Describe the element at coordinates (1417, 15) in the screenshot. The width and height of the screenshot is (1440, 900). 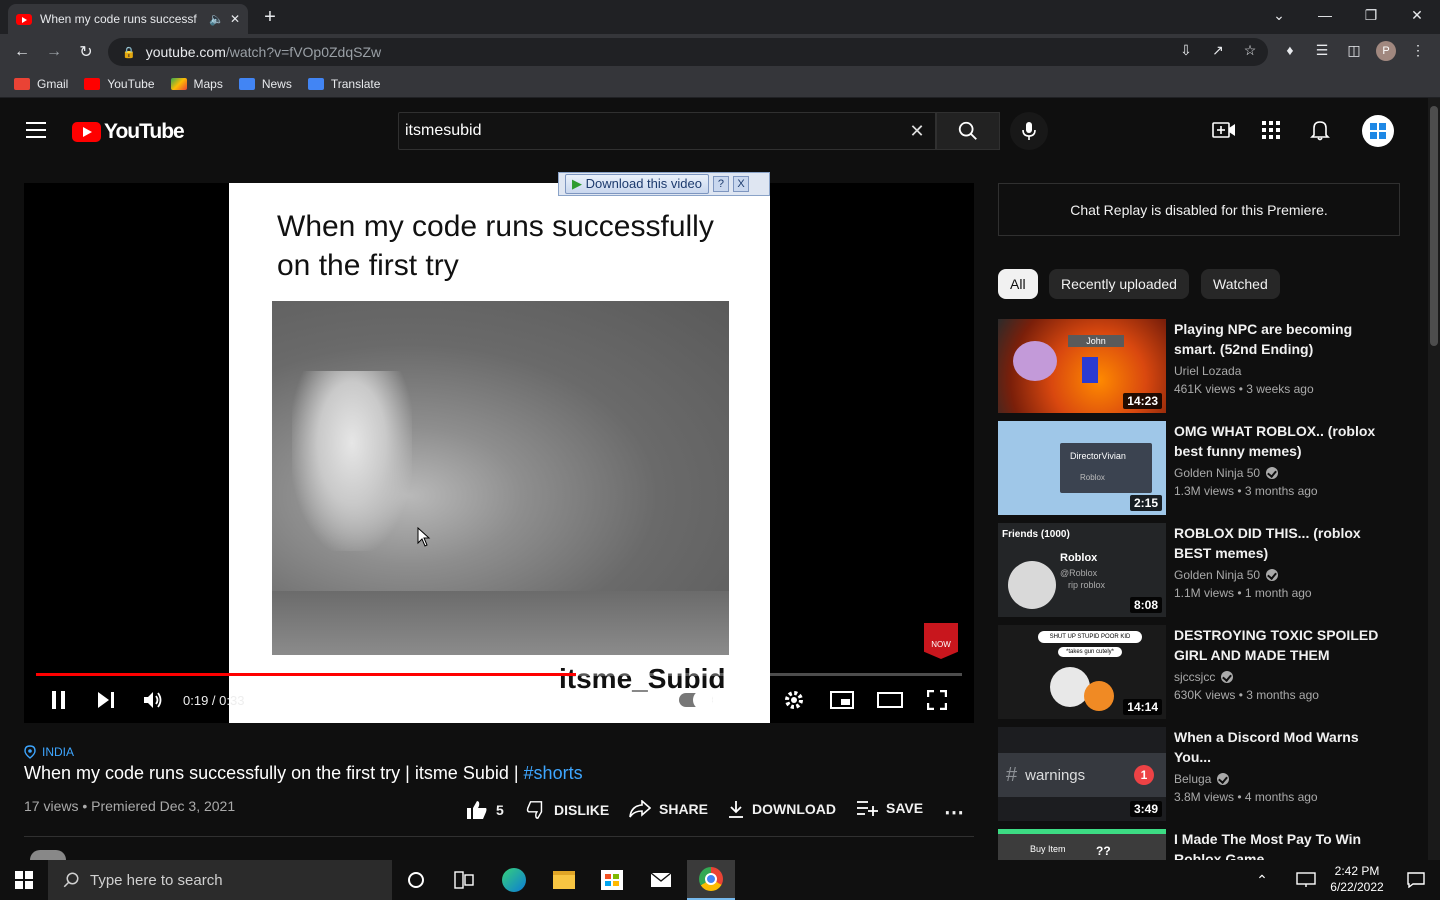
I see `close-window-button: ✕` at that location.